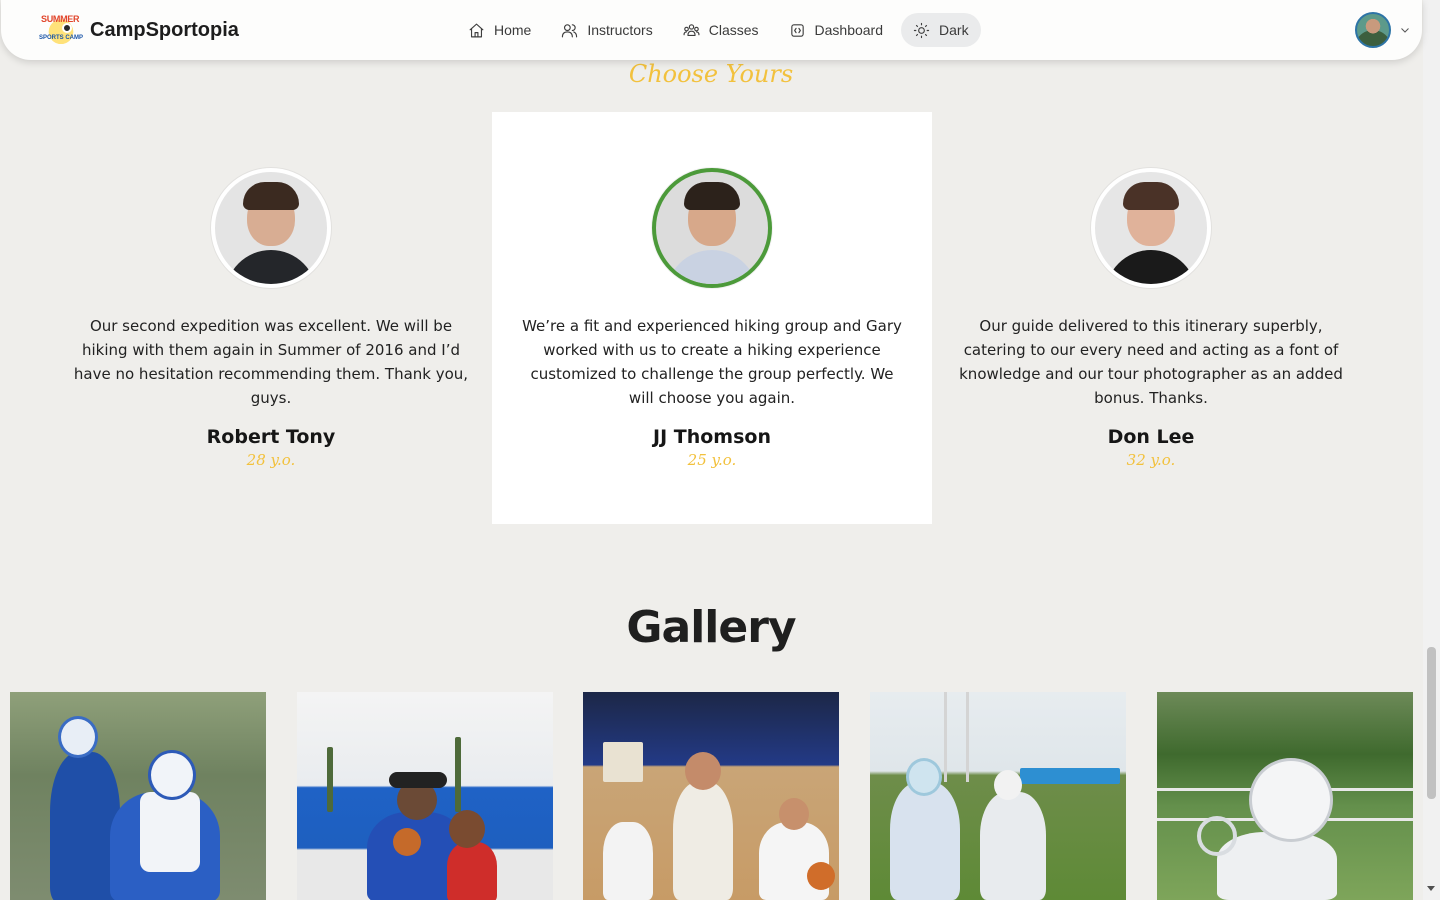 The height and width of the screenshot is (900, 1440). I want to click on testimonial-name: Robert Tony, so click(271, 437).